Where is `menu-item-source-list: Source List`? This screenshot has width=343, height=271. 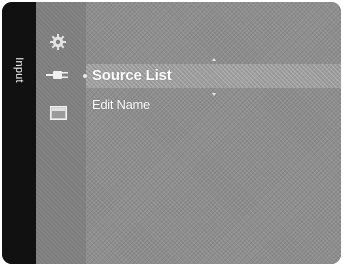 menu-item-source-list: Source List is located at coordinates (132, 75).